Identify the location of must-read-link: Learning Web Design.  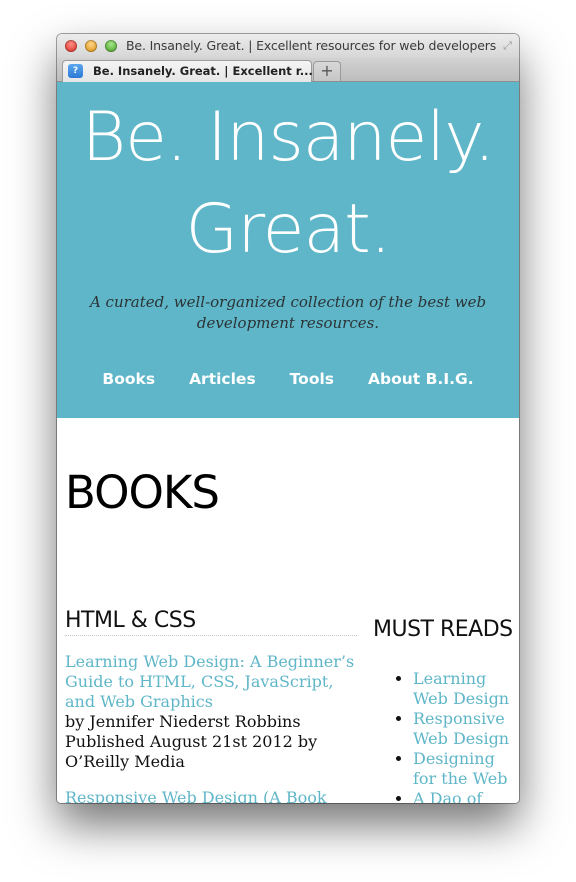
(461, 688).